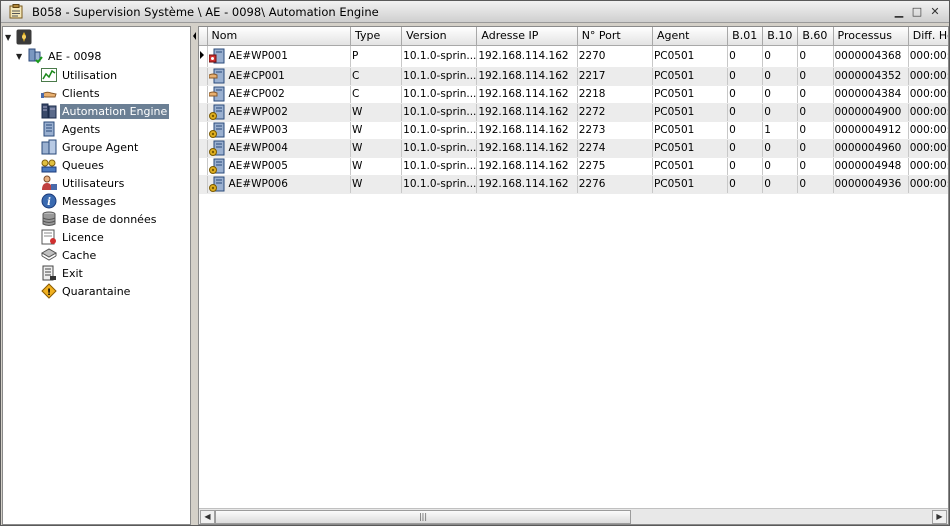  Describe the element at coordinates (258, 184) in the screenshot. I see `process-name: AE#WP006` at that location.